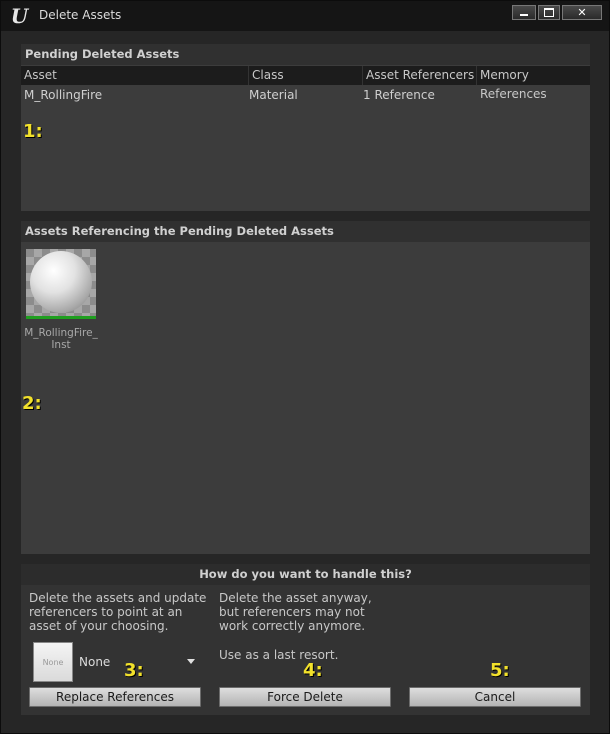  I want to click on pending-deleted-assets-header: Pending Deleted Assets, so click(305, 54).